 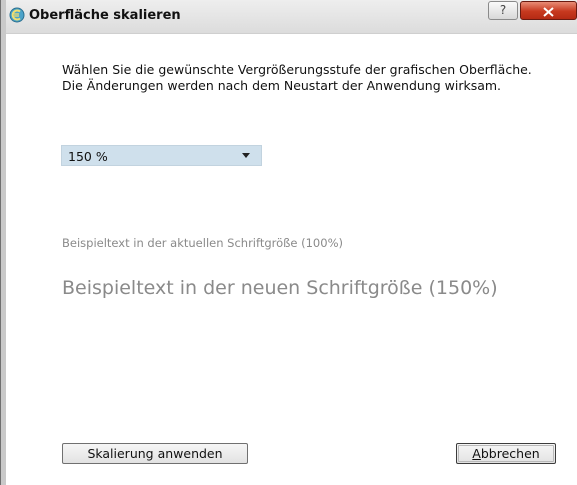 I want to click on cancel-button-label: Abbrechen, so click(x=506, y=453).